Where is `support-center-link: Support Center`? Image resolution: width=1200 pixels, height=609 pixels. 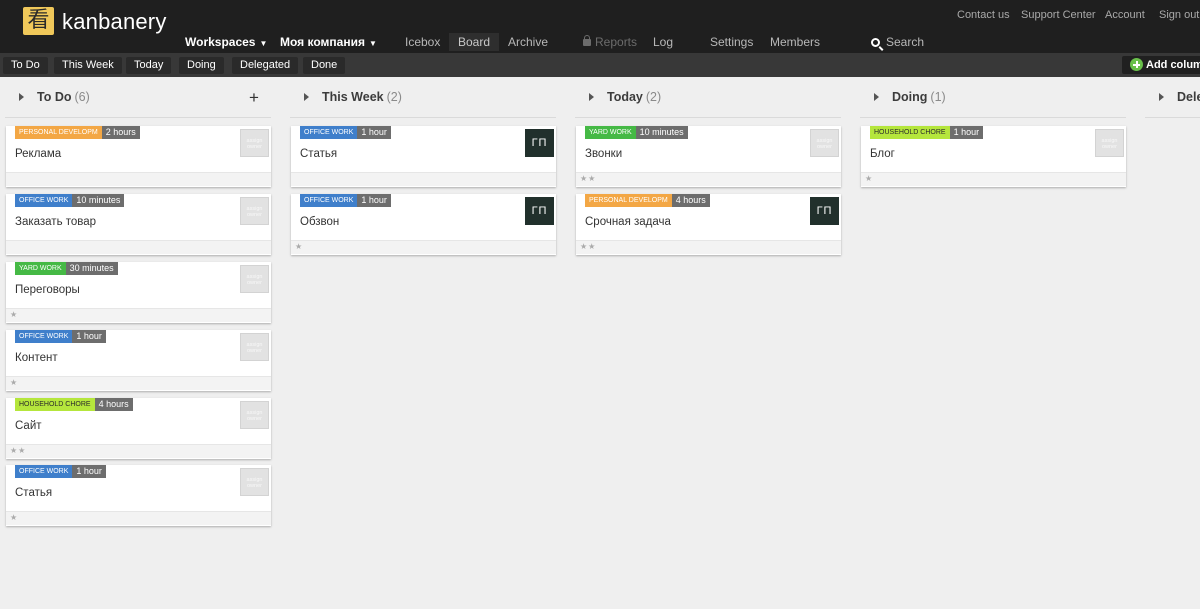 support-center-link: Support Center is located at coordinates (1058, 15).